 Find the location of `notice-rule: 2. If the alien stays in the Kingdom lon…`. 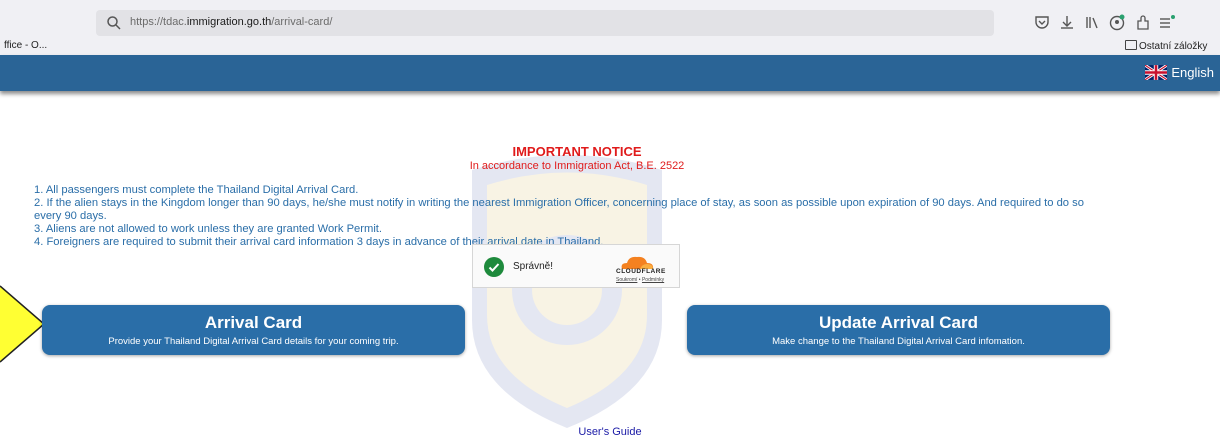

notice-rule: 2. If the alien stays in the Kingdom lon… is located at coordinates (559, 209).